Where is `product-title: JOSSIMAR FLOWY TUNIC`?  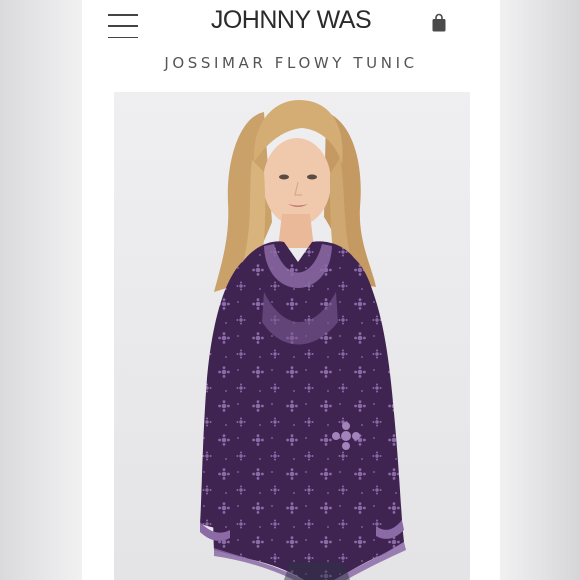
product-title: JOSSIMAR FLOWY TUNIC is located at coordinates (291, 63).